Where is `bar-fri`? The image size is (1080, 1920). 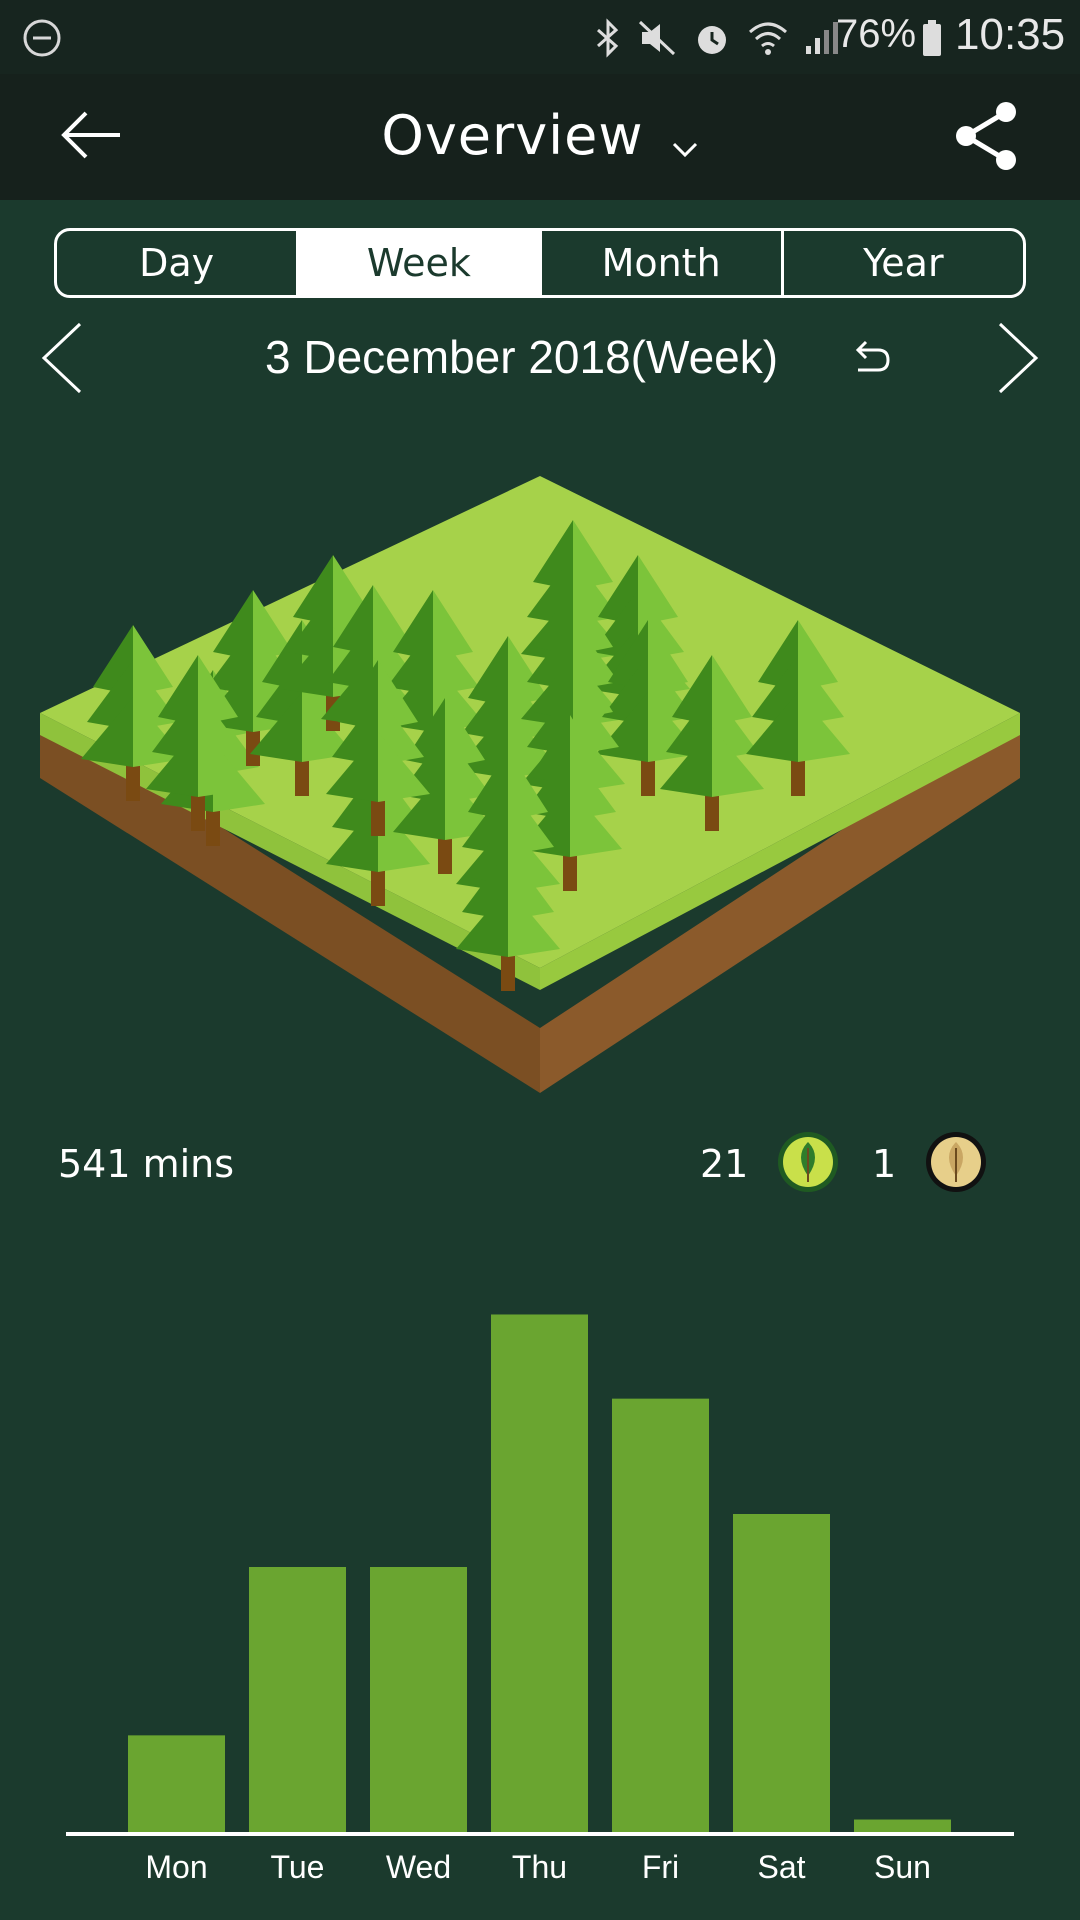 bar-fri is located at coordinates (660, 1615).